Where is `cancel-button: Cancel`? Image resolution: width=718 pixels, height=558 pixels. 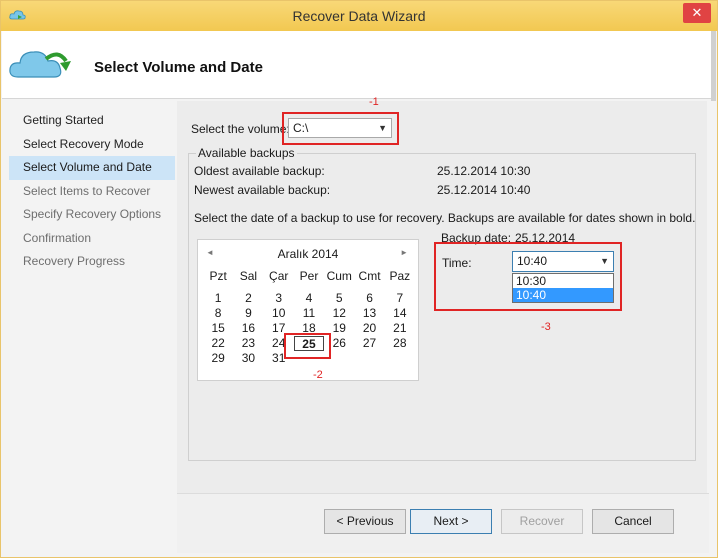 cancel-button: Cancel is located at coordinates (633, 521).